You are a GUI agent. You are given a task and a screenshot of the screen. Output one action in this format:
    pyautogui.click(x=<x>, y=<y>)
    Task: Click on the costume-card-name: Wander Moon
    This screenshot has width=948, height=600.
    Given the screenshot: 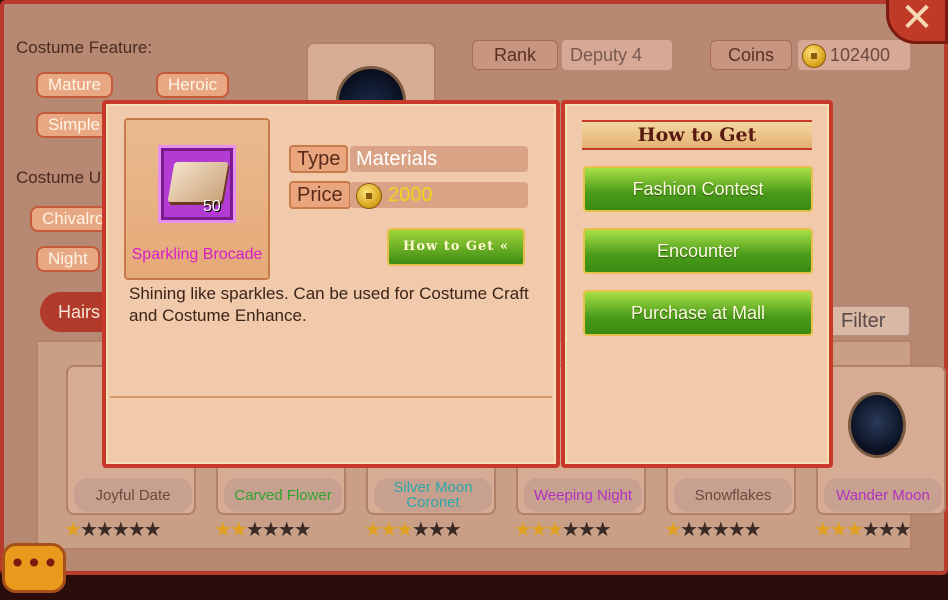 What is the action you would take?
    pyautogui.click(x=883, y=495)
    